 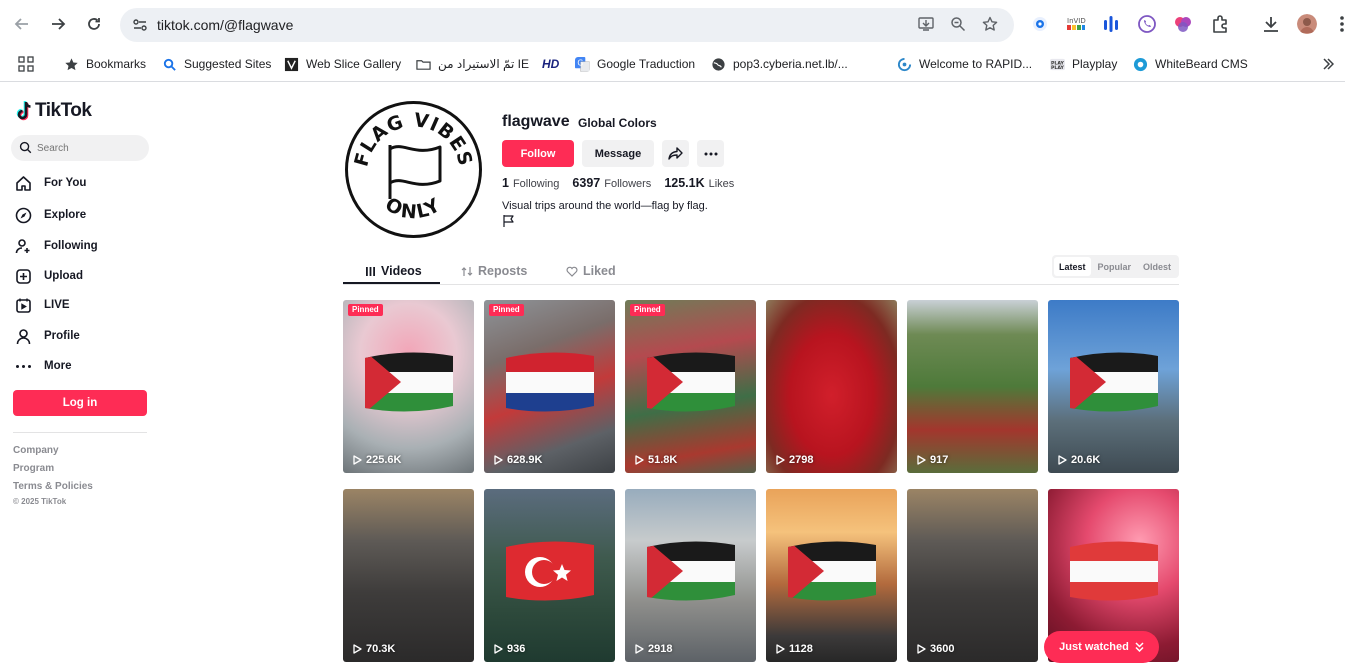 I want to click on view-count: 2798, so click(x=794, y=460).